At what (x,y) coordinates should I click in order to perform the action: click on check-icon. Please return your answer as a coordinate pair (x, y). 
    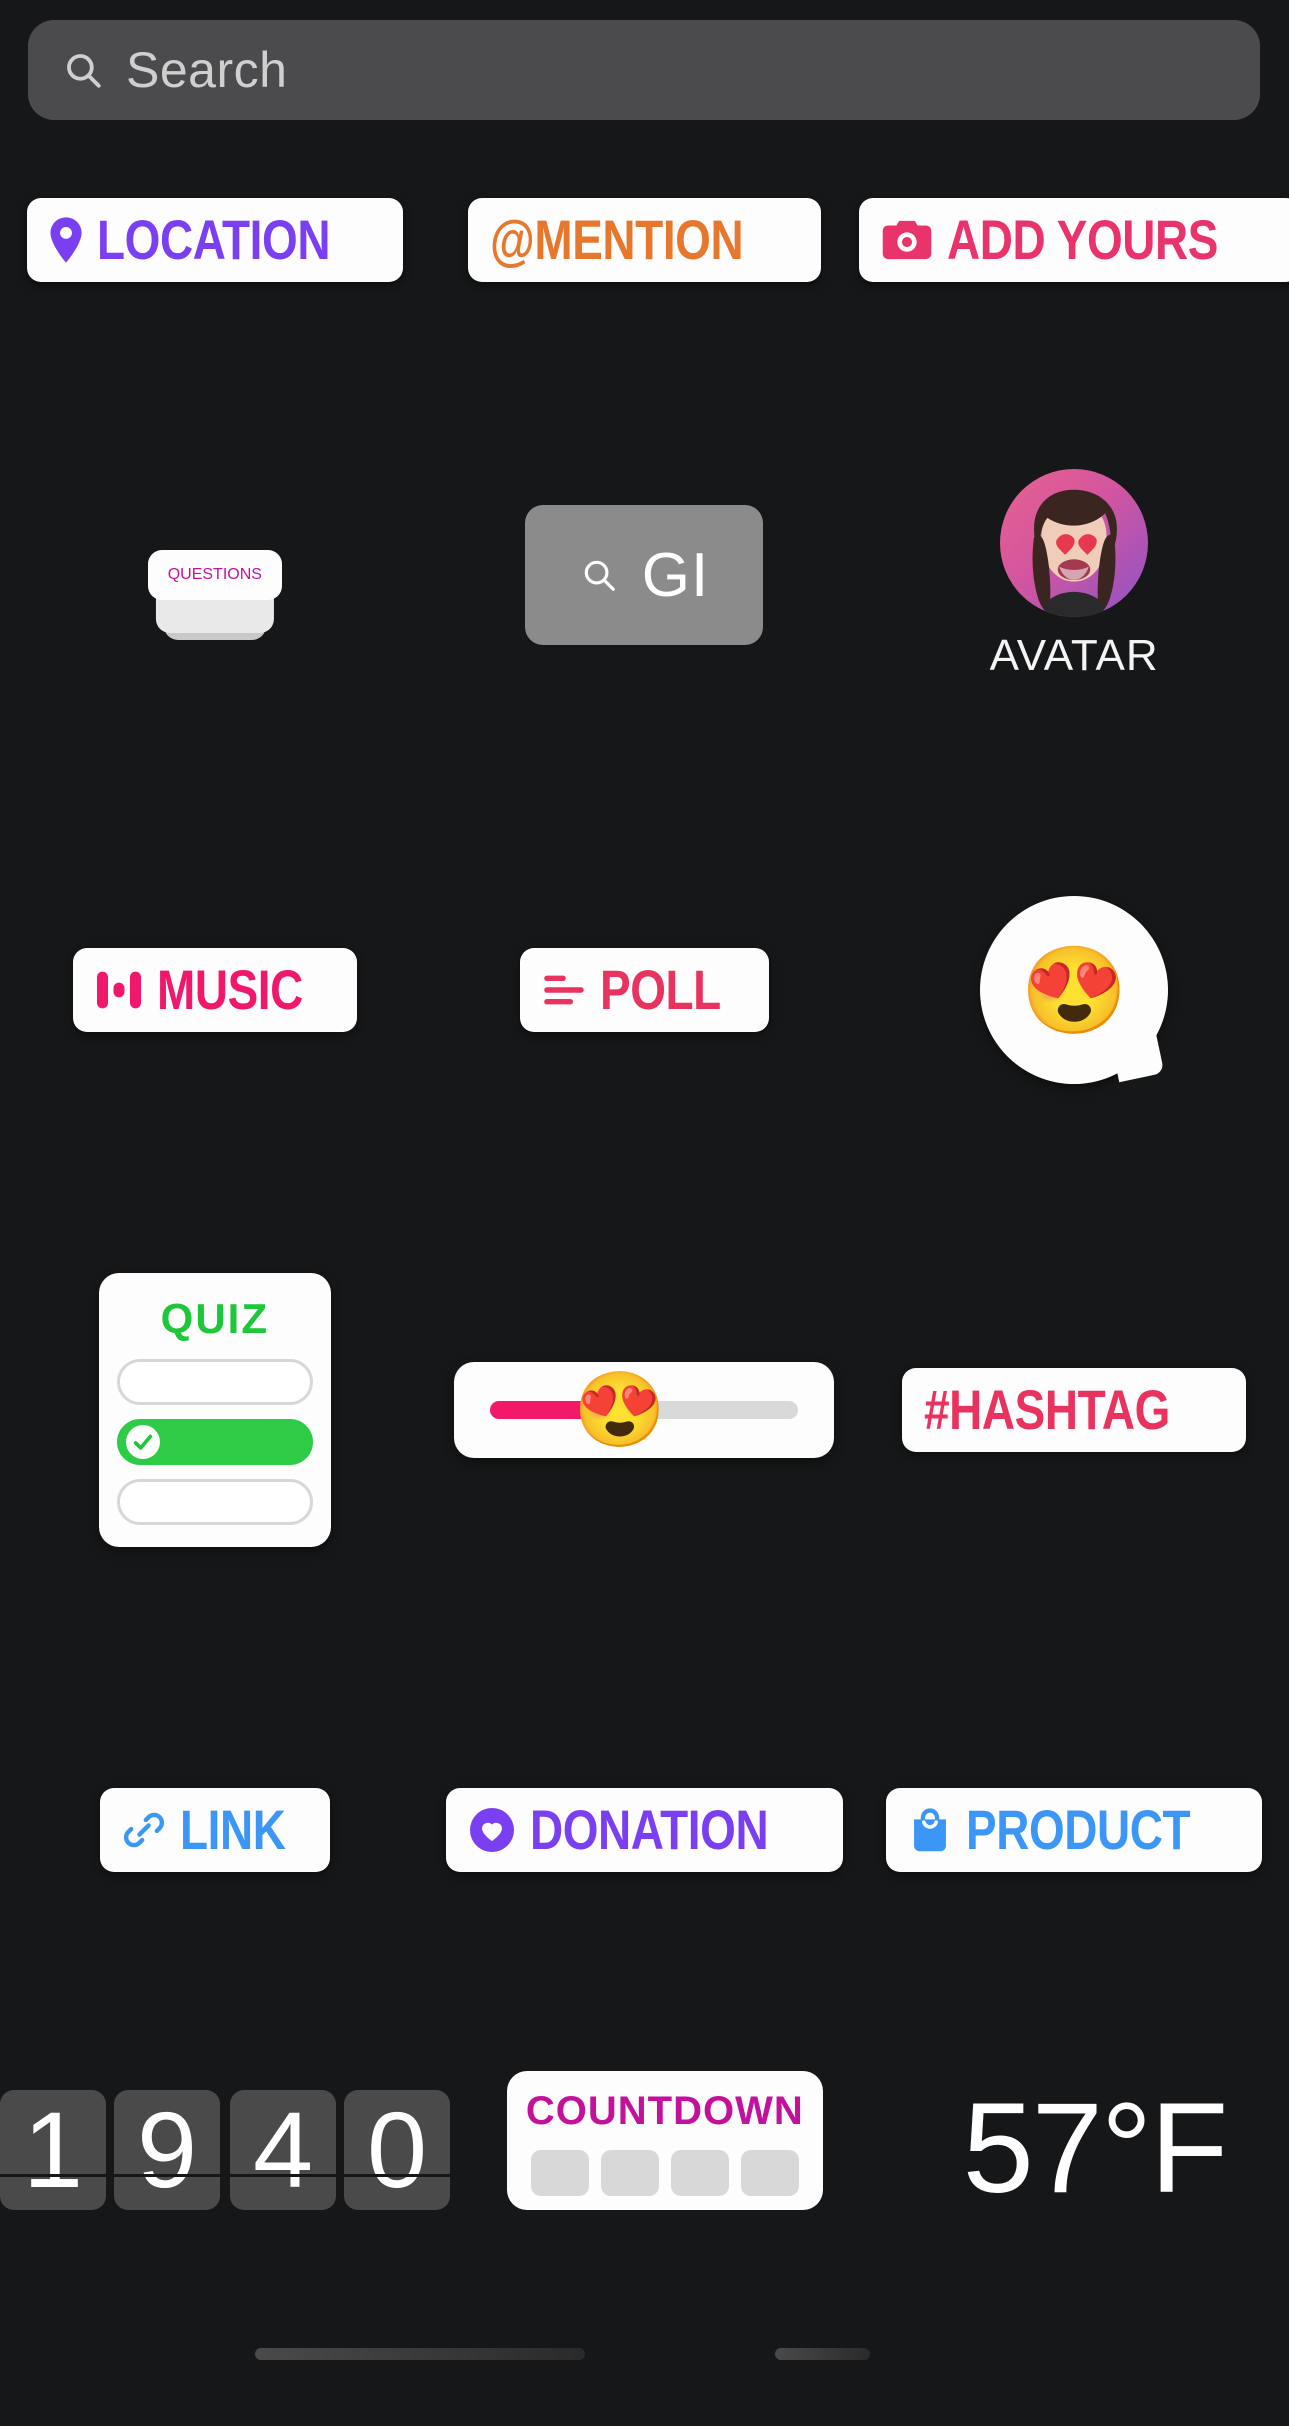
    Looking at the image, I should click on (142, 1442).